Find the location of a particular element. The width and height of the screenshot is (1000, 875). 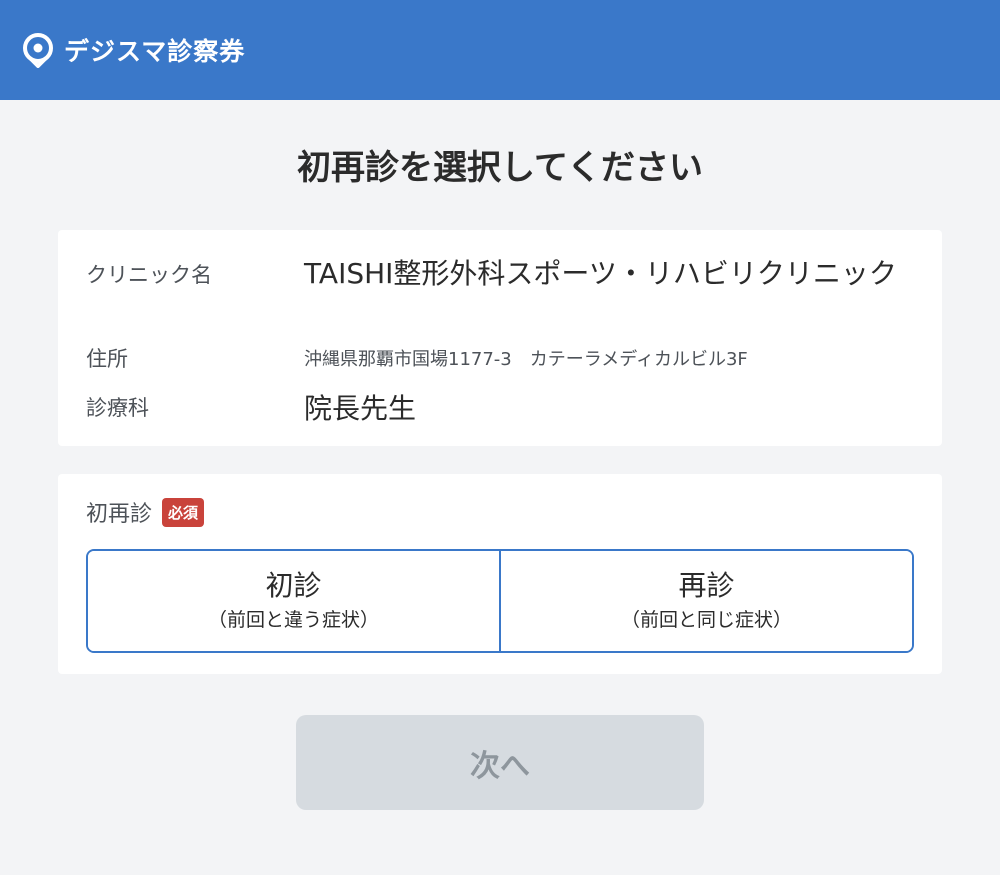

clinic-address-value: 沖縄県那覇市国場1177-3 カテーラメディカルビル3F is located at coordinates (526, 359).